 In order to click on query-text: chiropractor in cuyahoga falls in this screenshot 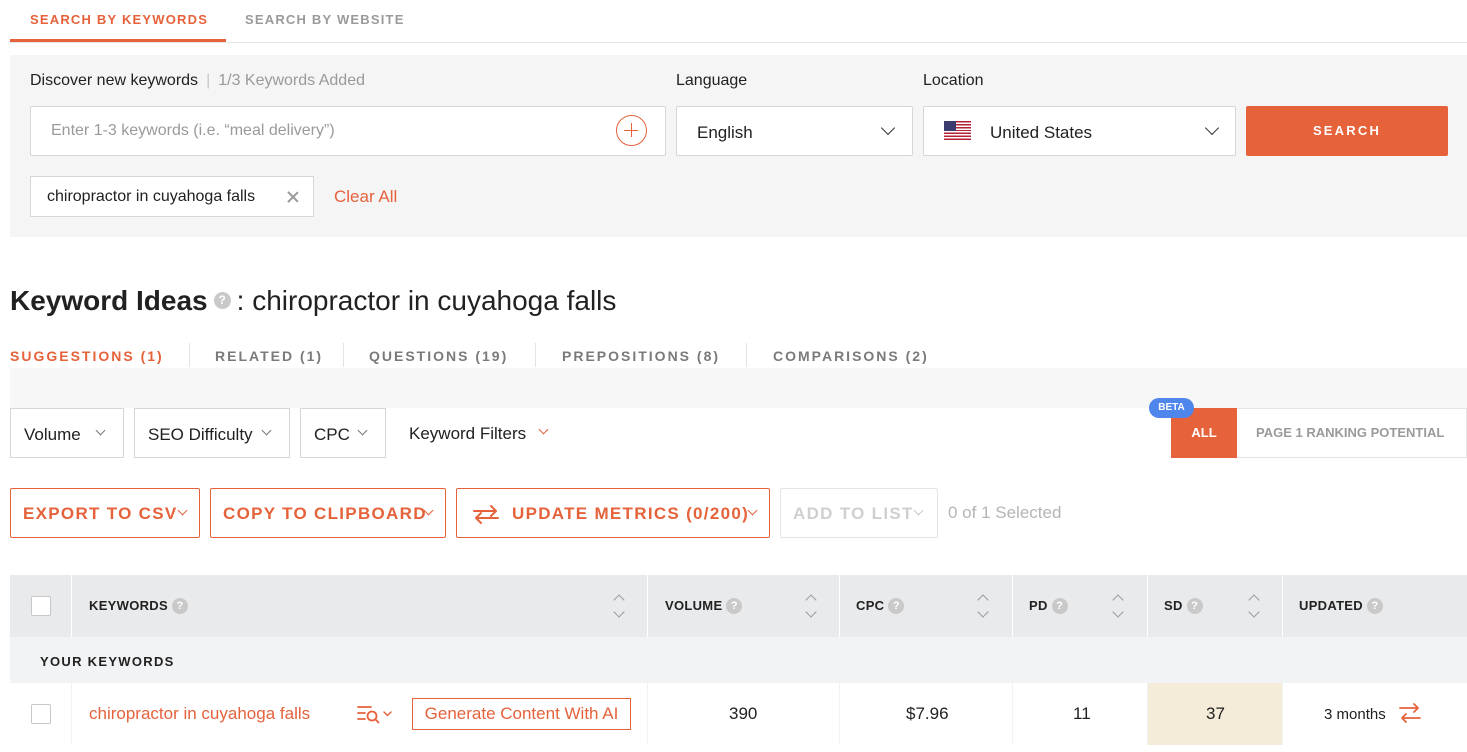, I will do `click(434, 300)`.